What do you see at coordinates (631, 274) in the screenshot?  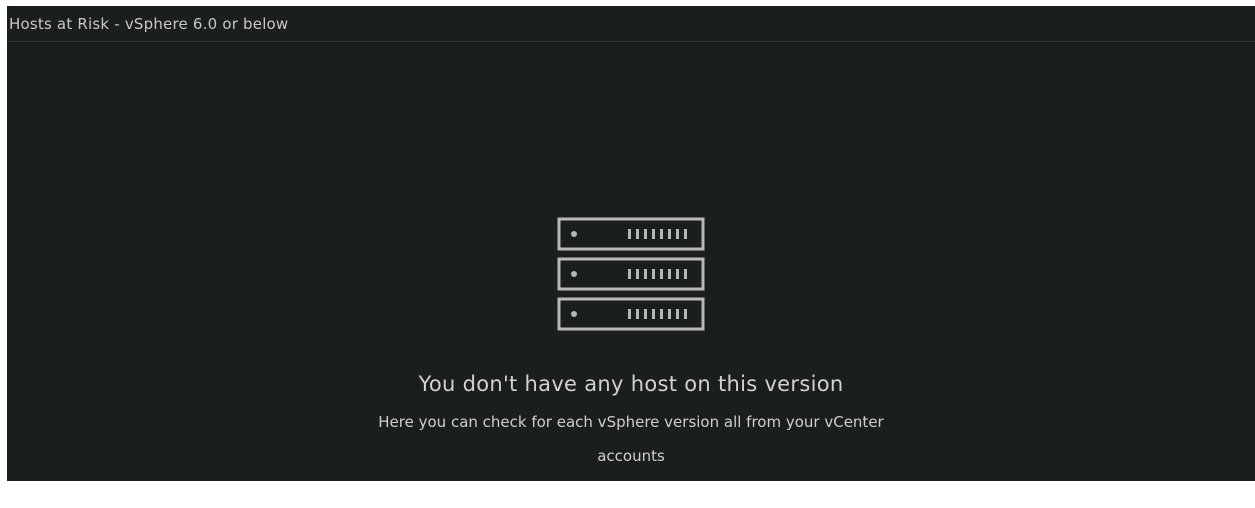 I see `server-rack-icon` at bounding box center [631, 274].